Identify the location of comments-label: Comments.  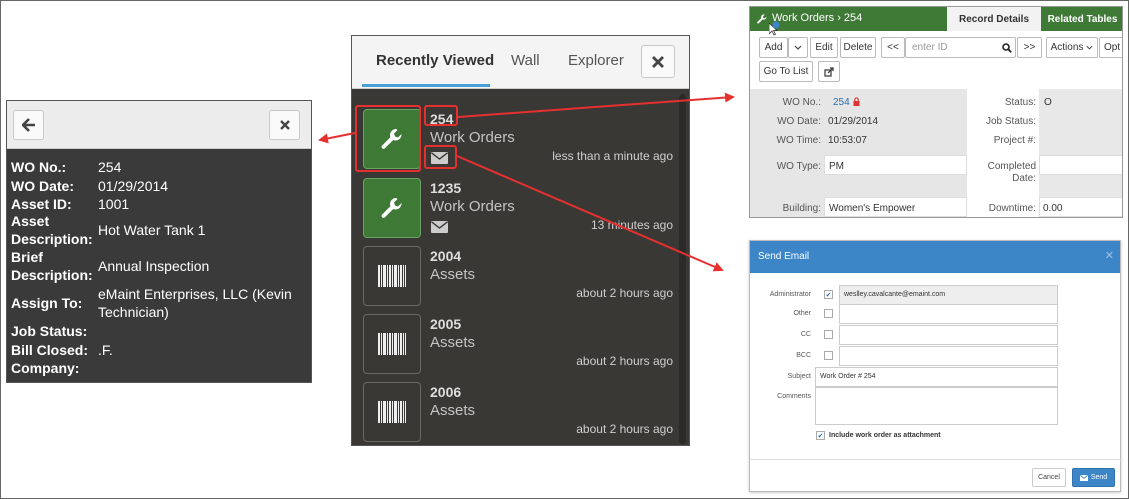
(794, 396).